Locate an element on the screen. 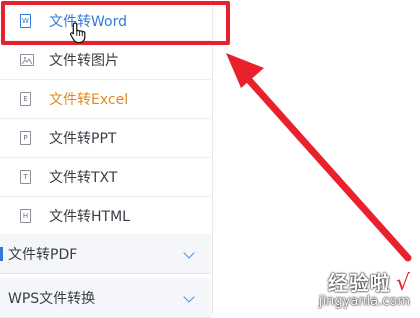 The image size is (420, 318). menu-item-label: 文件转图片 is located at coordinates (84, 61).